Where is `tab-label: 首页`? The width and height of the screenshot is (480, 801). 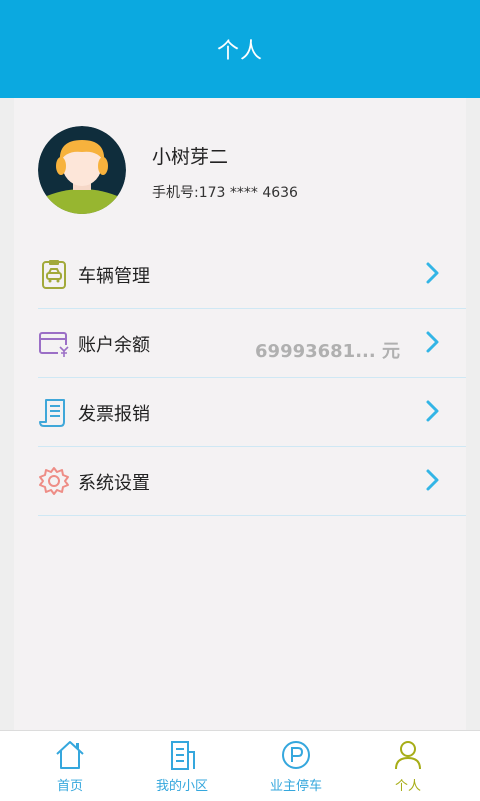 tab-label: 首页 is located at coordinates (69, 786).